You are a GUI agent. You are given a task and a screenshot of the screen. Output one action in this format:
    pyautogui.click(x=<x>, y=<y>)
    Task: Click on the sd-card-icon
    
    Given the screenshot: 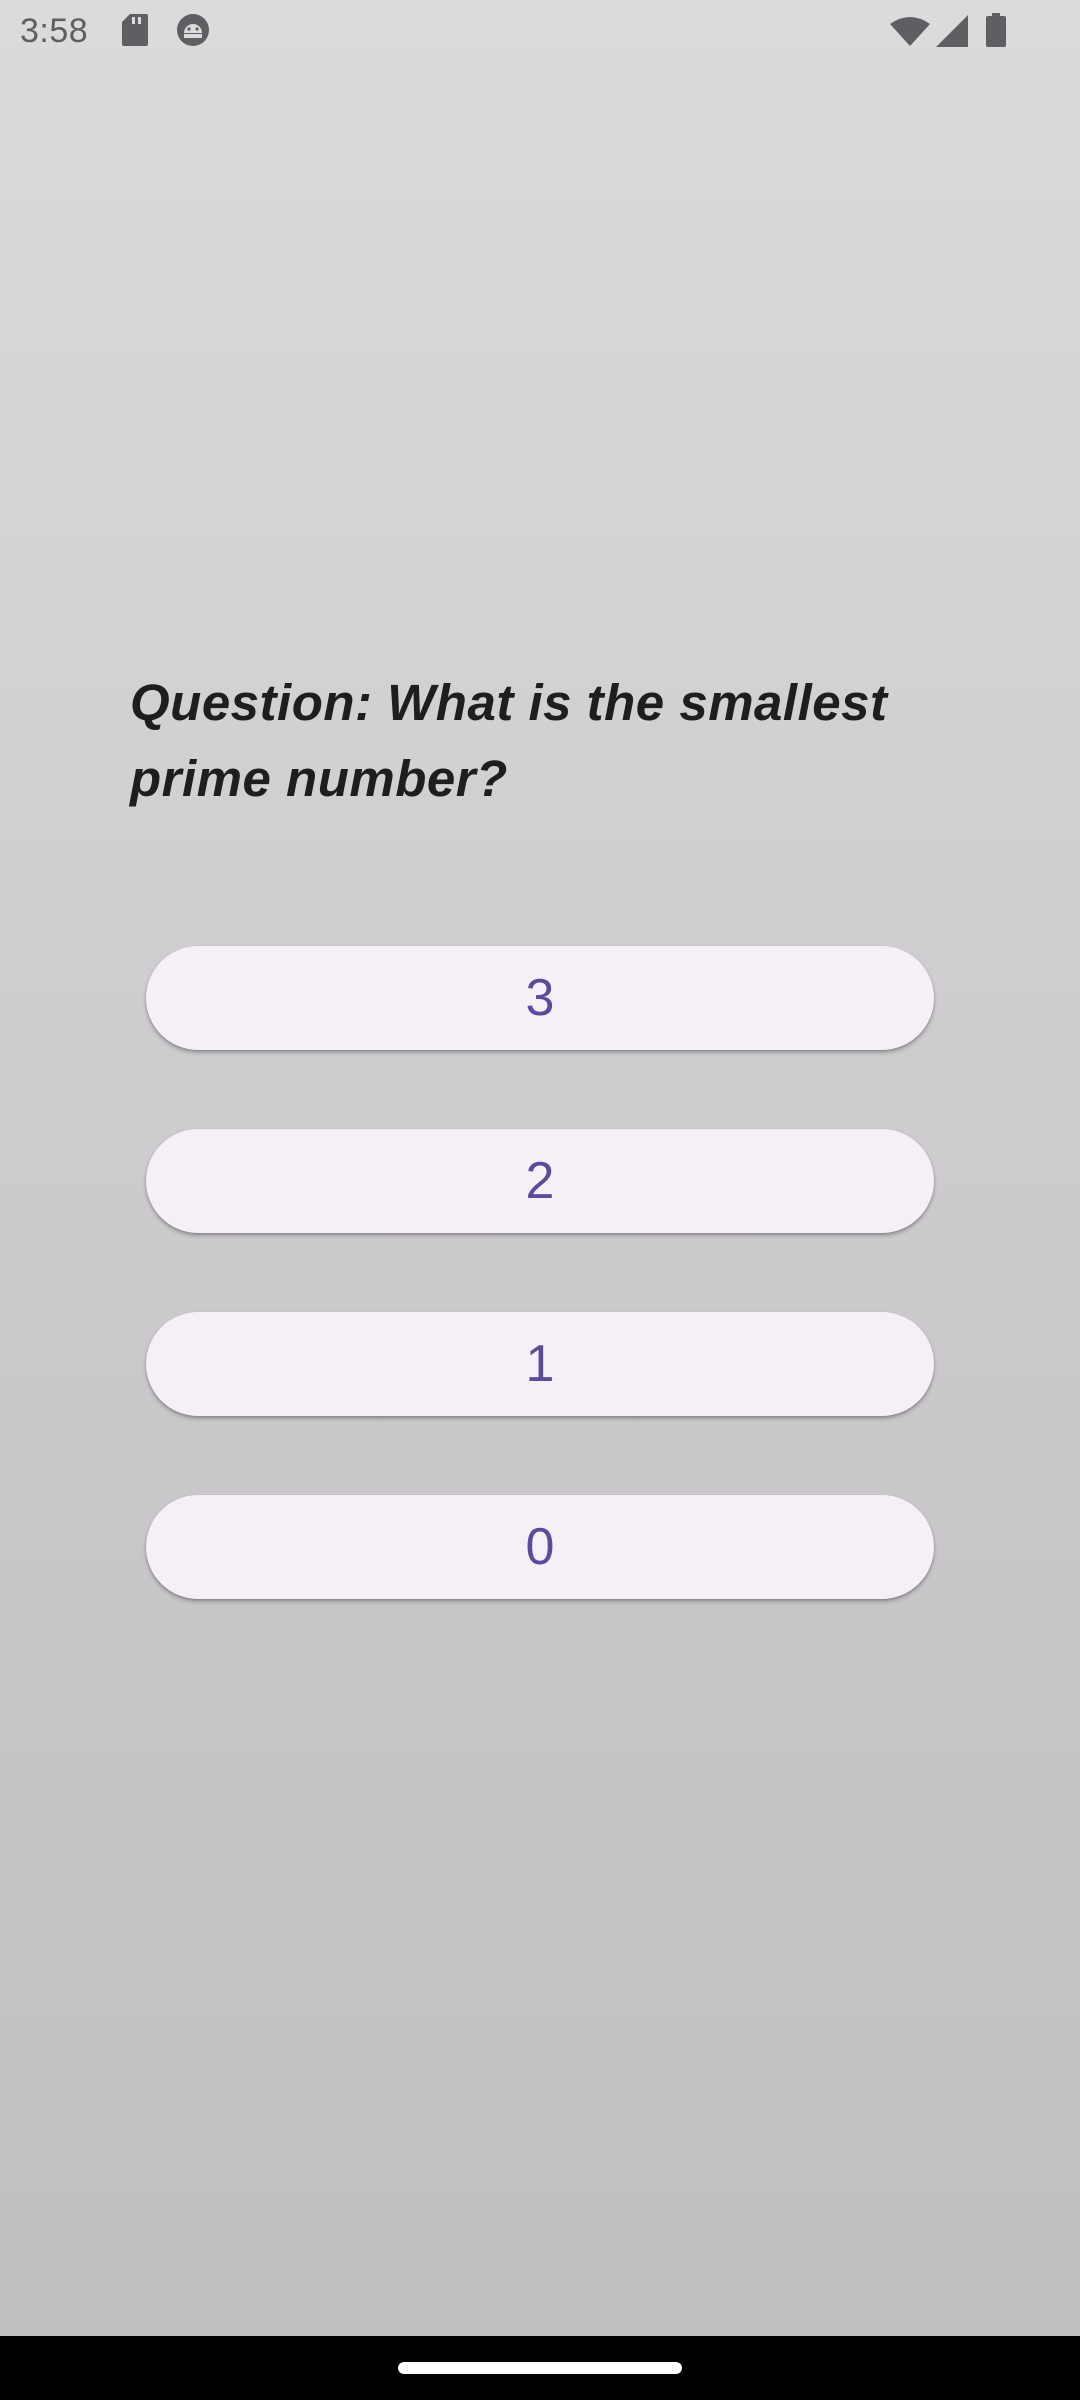 What is the action you would take?
    pyautogui.click(x=135, y=30)
    